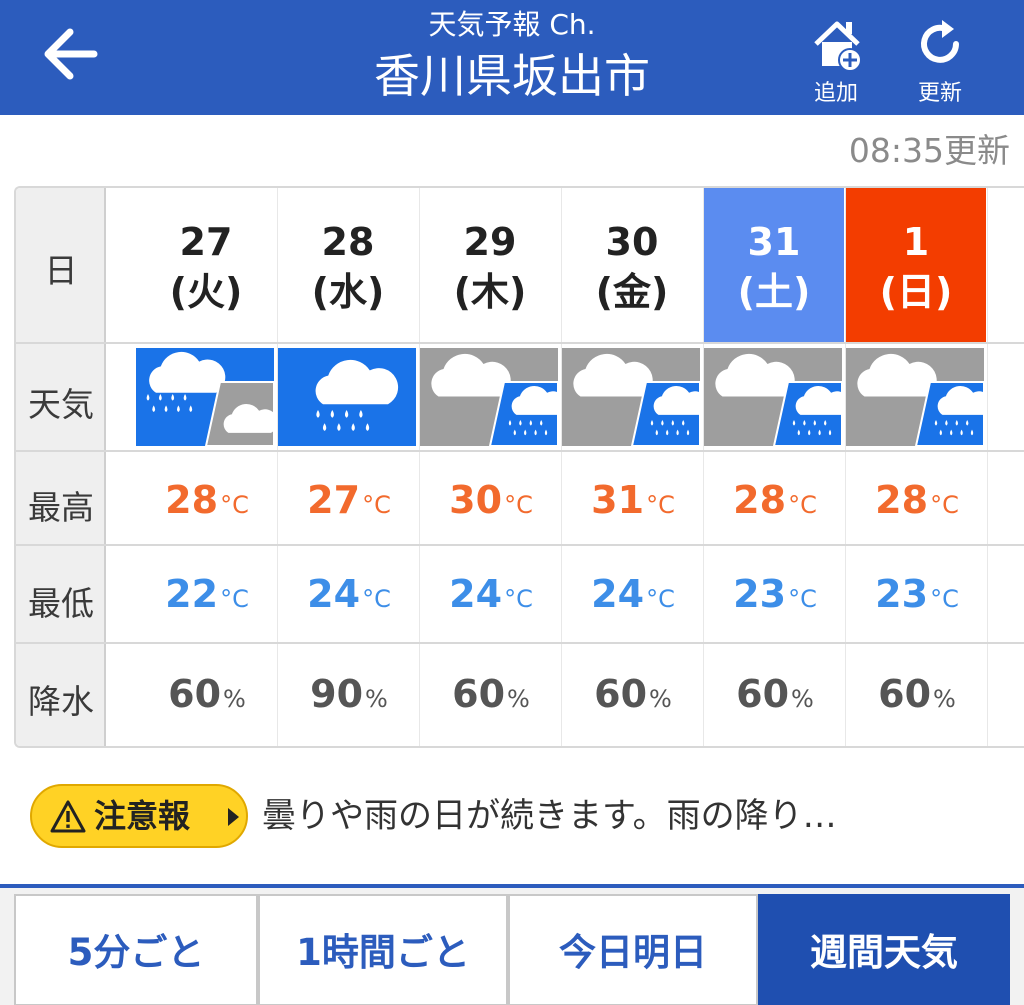 The image size is (1024, 1005). I want to click on scroll-fade, so click(121, 467).